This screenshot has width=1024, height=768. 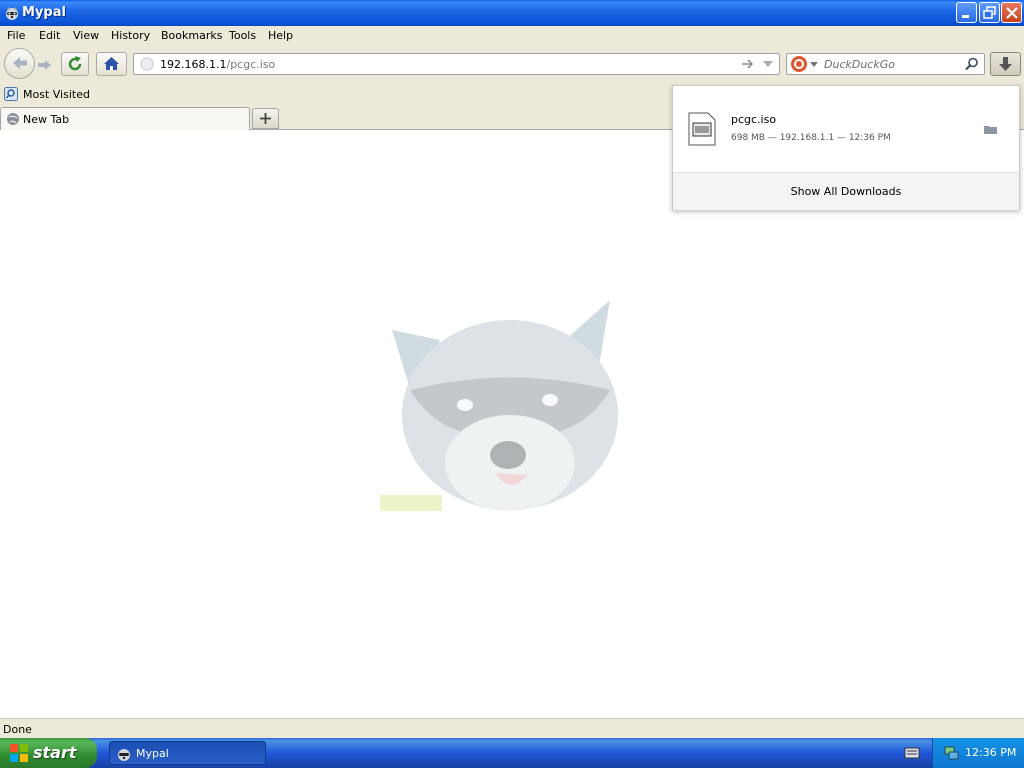 I want to click on system-tray: 12:36 PM, so click(x=978, y=753).